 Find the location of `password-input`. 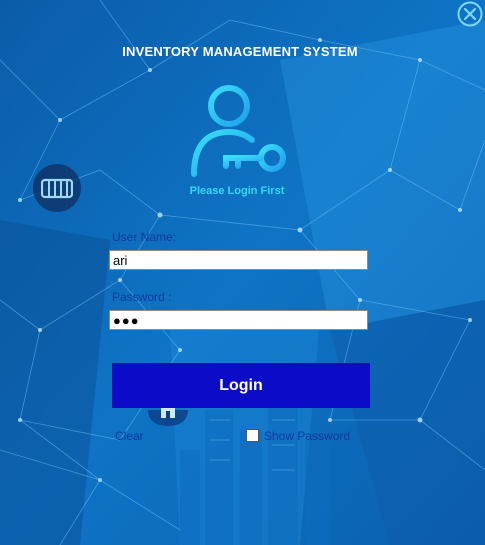

password-input is located at coordinates (238, 320).